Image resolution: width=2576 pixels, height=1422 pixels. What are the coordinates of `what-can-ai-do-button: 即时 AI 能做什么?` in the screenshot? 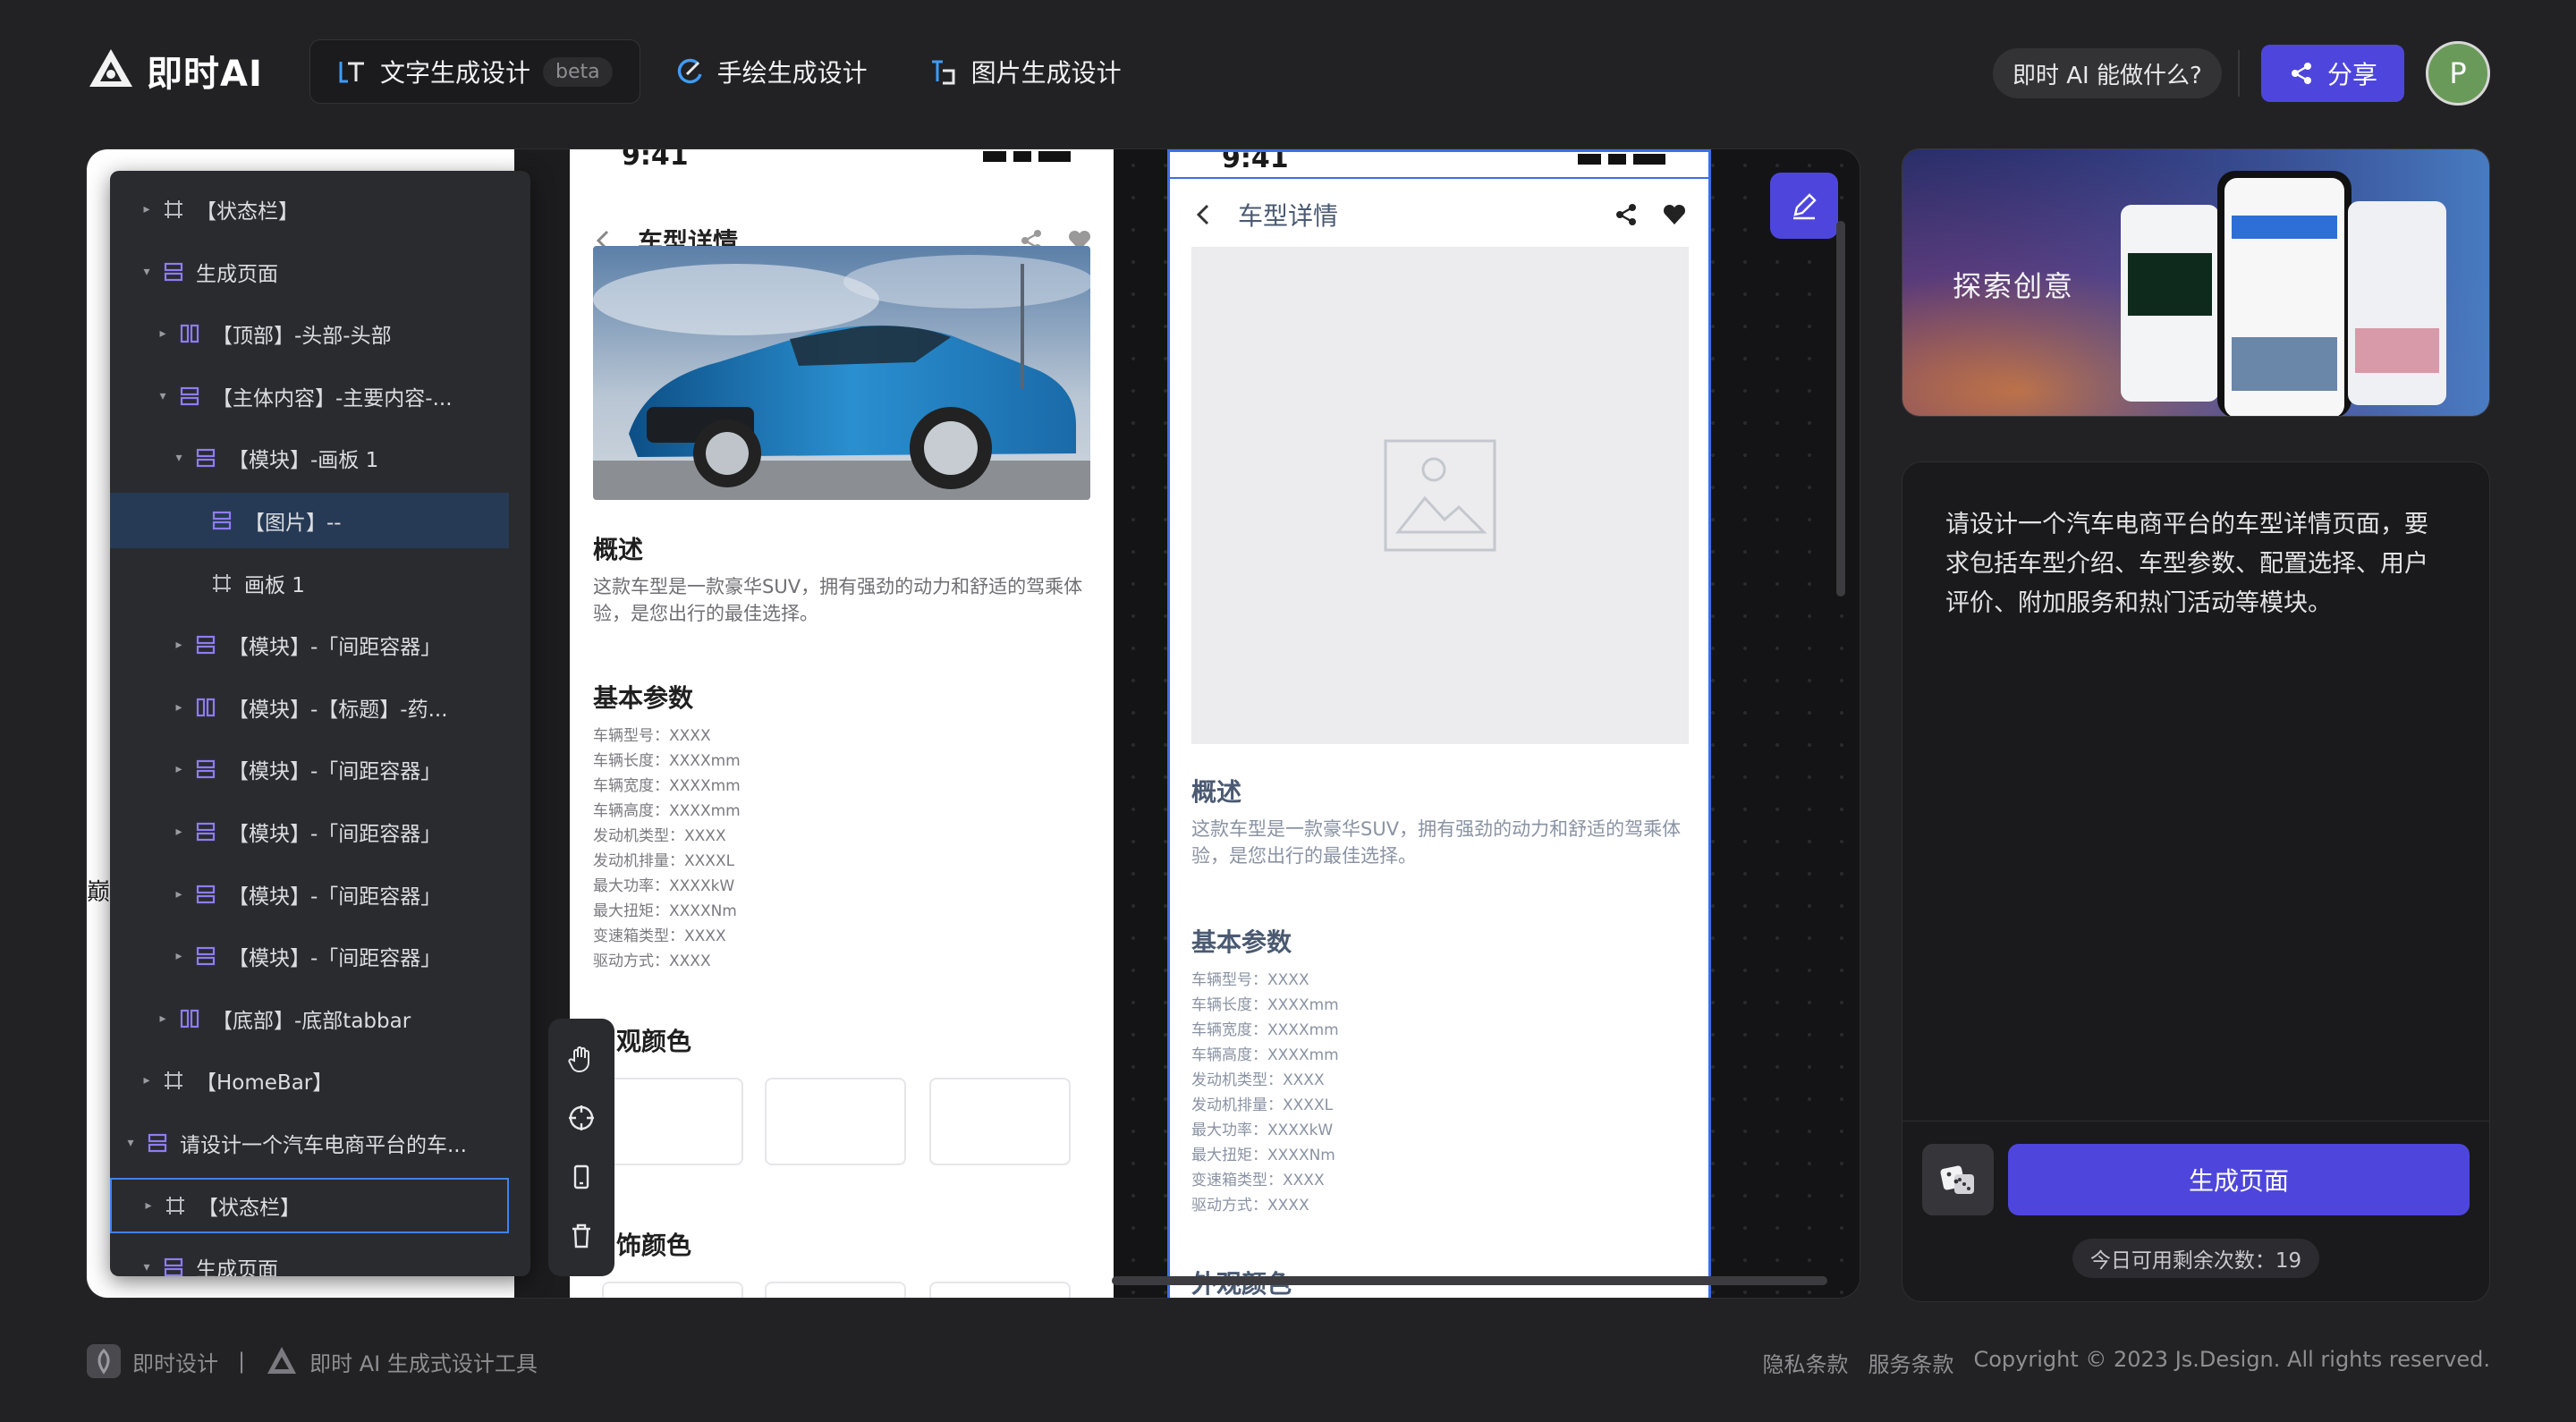 It's located at (2107, 73).